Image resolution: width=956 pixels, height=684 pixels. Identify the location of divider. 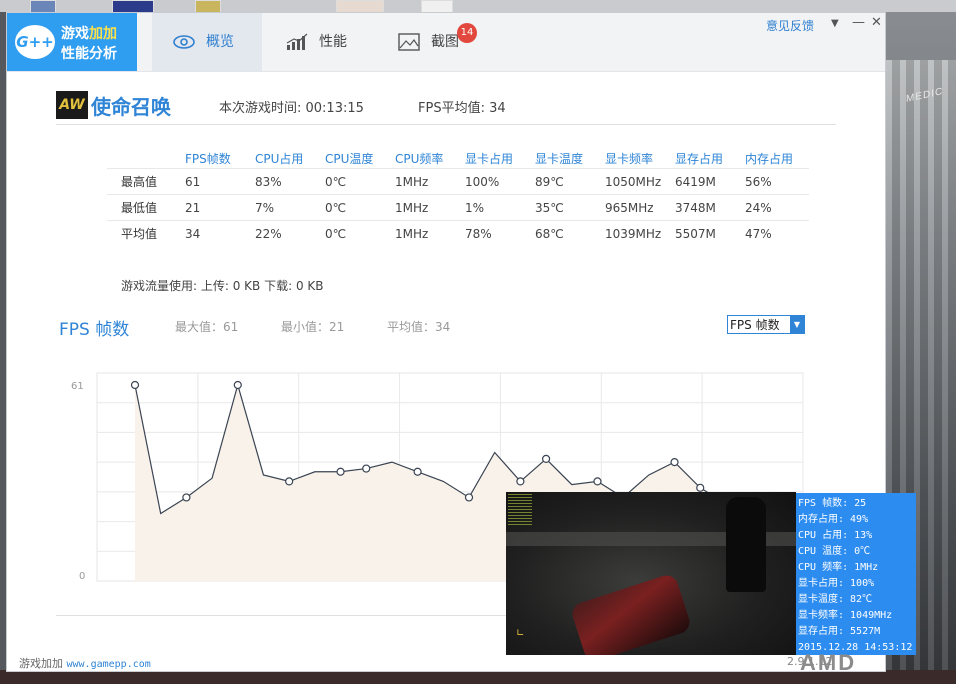
(446, 124).